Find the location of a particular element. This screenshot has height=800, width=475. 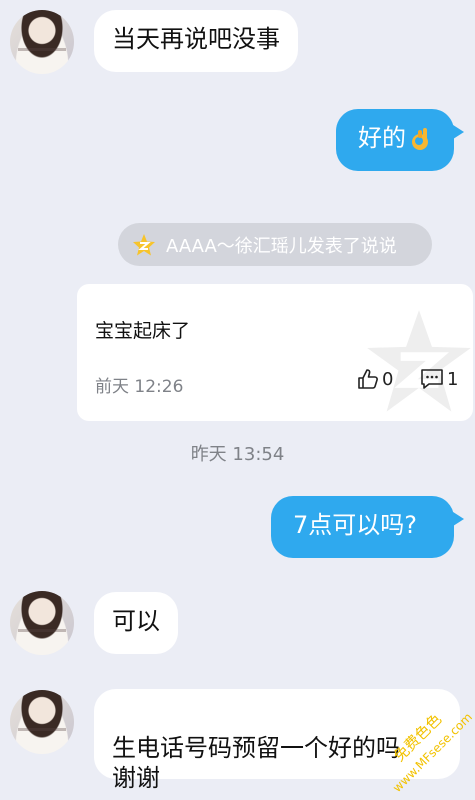

message-text: 可以 is located at coordinates (136, 621).